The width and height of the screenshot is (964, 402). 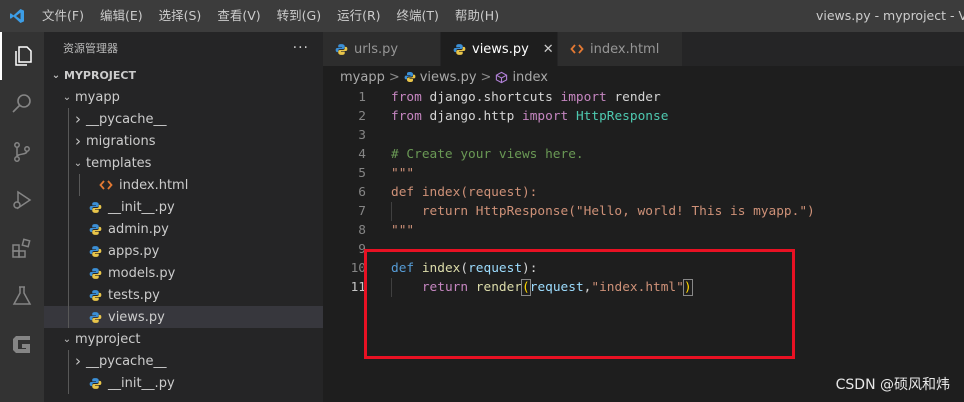 What do you see at coordinates (180, 16) in the screenshot?
I see `menu-item: 选择(S)` at bounding box center [180, 16].